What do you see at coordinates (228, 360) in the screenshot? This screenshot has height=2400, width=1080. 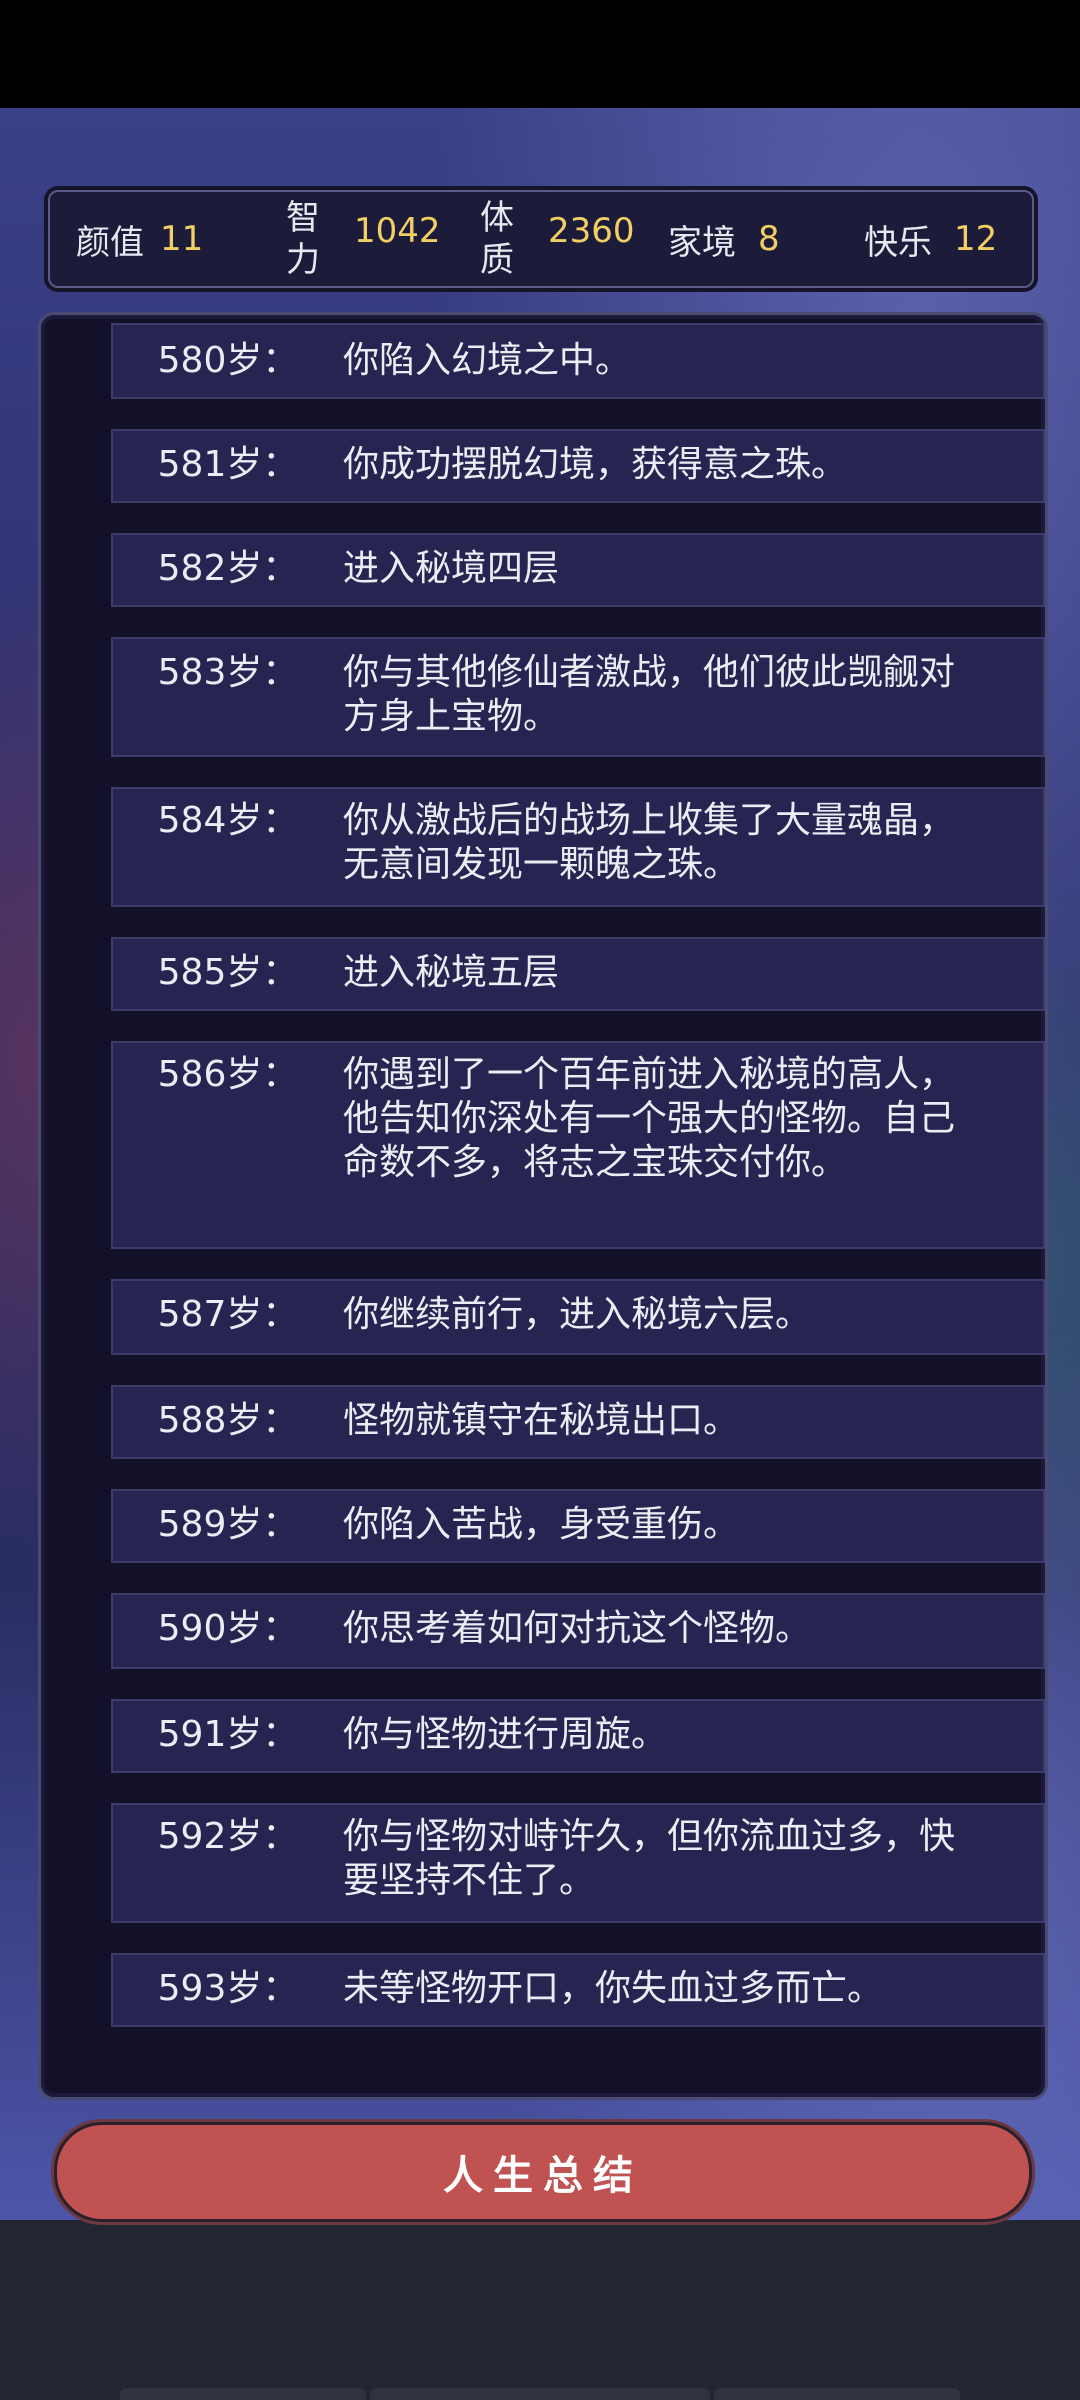 I see `entry-age: 580岁：` at bounding box center [228, 360].